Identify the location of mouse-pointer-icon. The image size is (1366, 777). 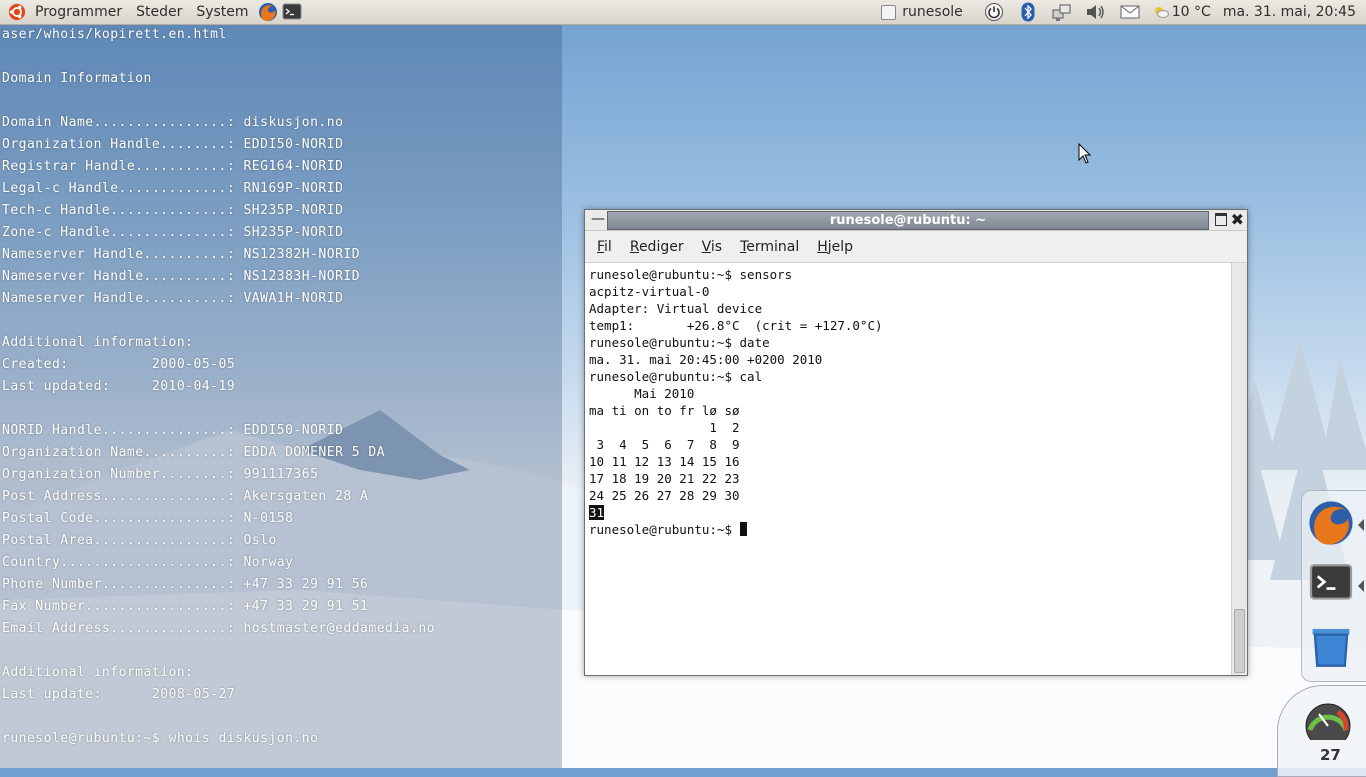
(1085, 153).